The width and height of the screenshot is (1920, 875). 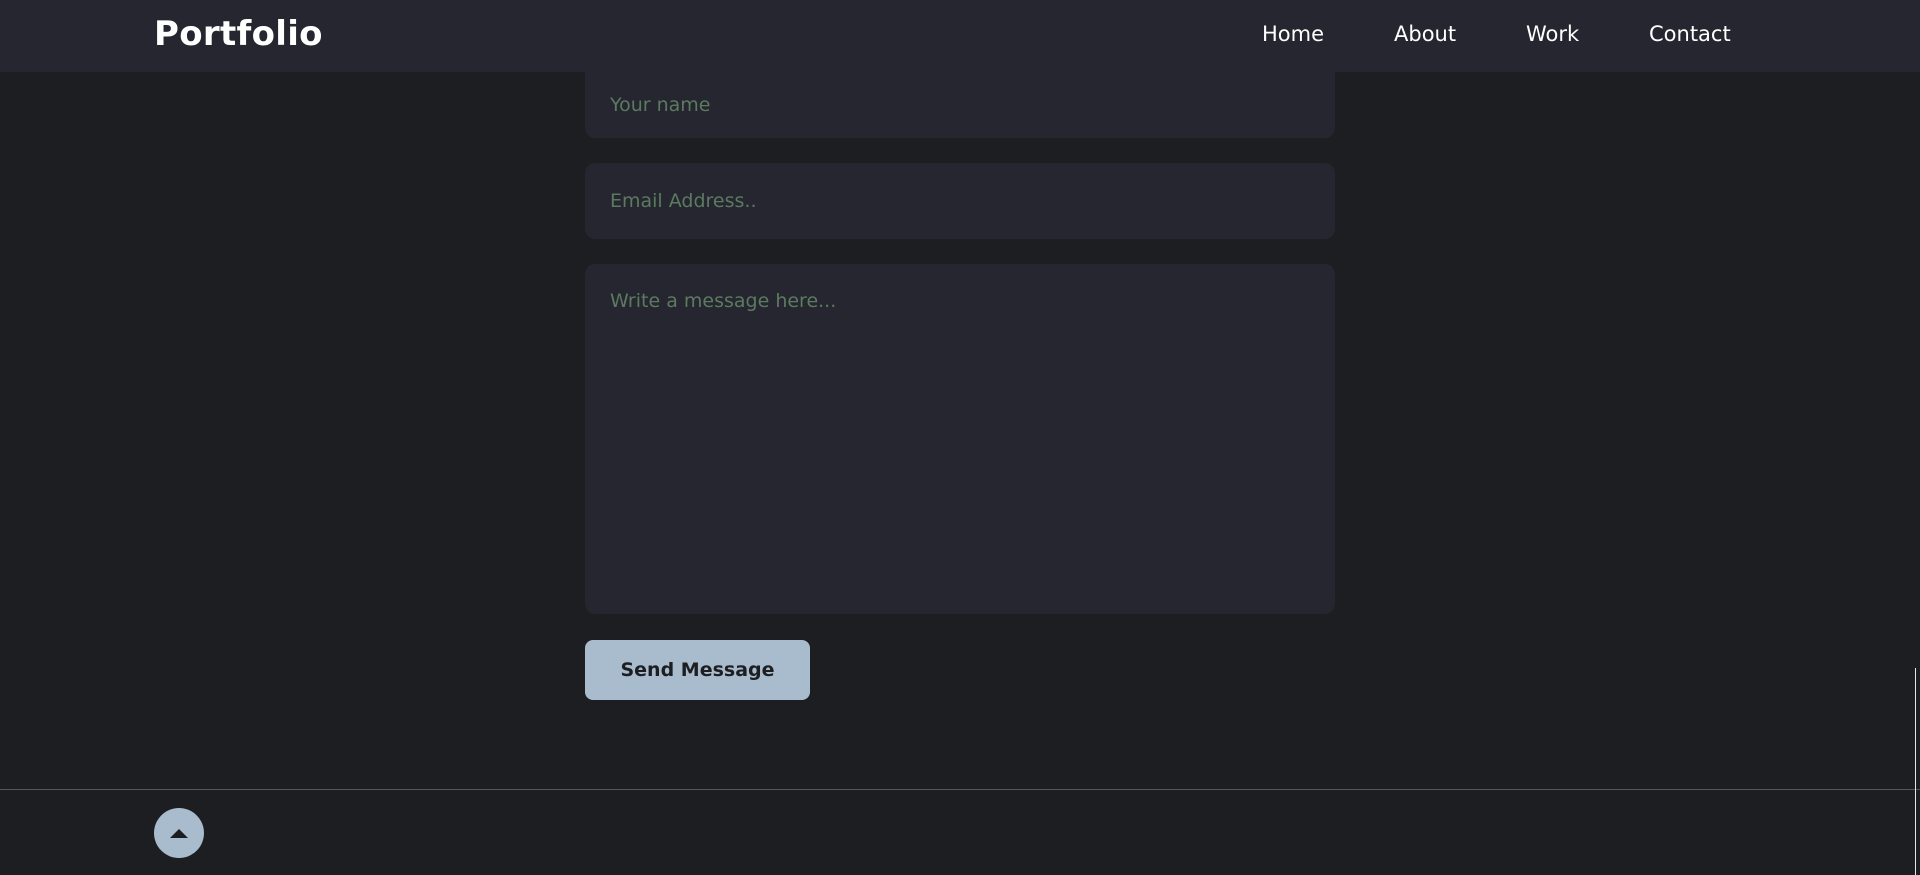 I want to click on send-message-button: Send Message, so click(x=697, y=670).